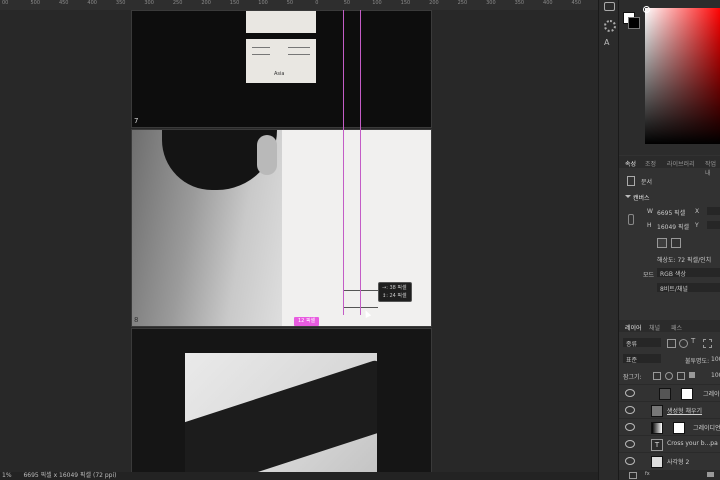 This screenshot has height=480, width=720. What do you see at coordinates (713, 211) in the screenshot?
I see `x-field` at bounding box center [713, 211].